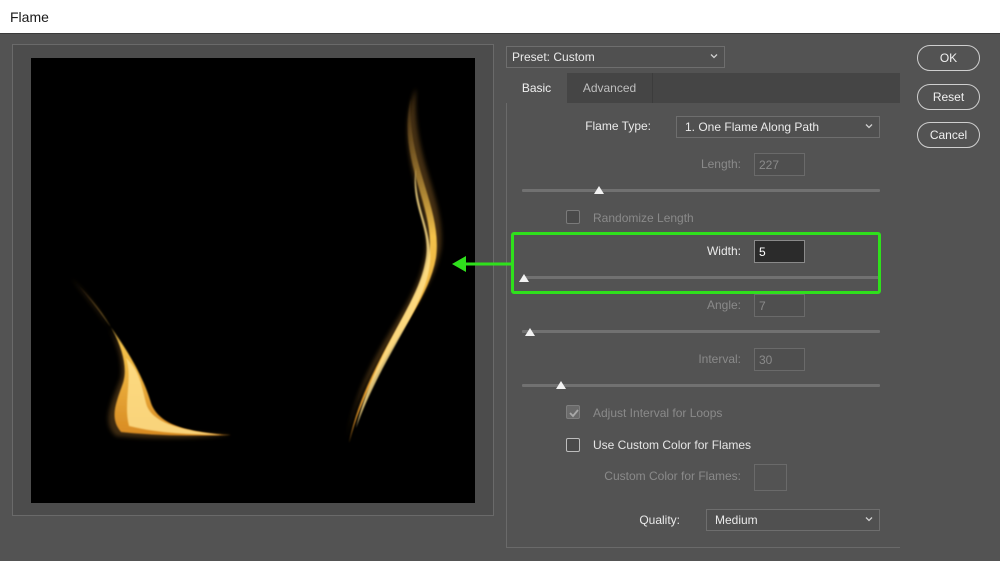  Describe the element at coordinates (394, 265) in the screenshot. I see `right-flame` at that location.